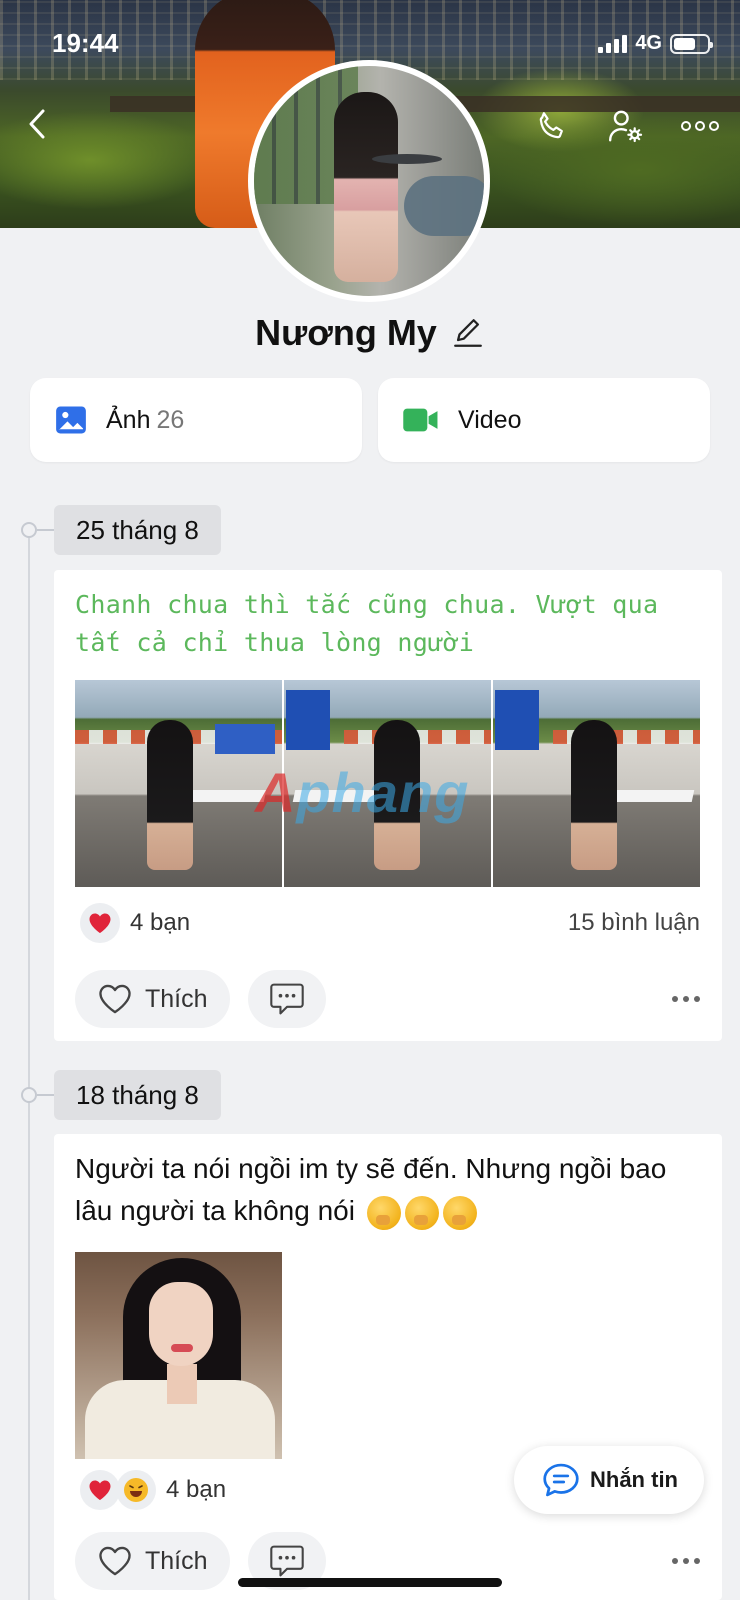 This screenshot has width=740, height=1600. I want to click on battery-level, so click(684, 43).